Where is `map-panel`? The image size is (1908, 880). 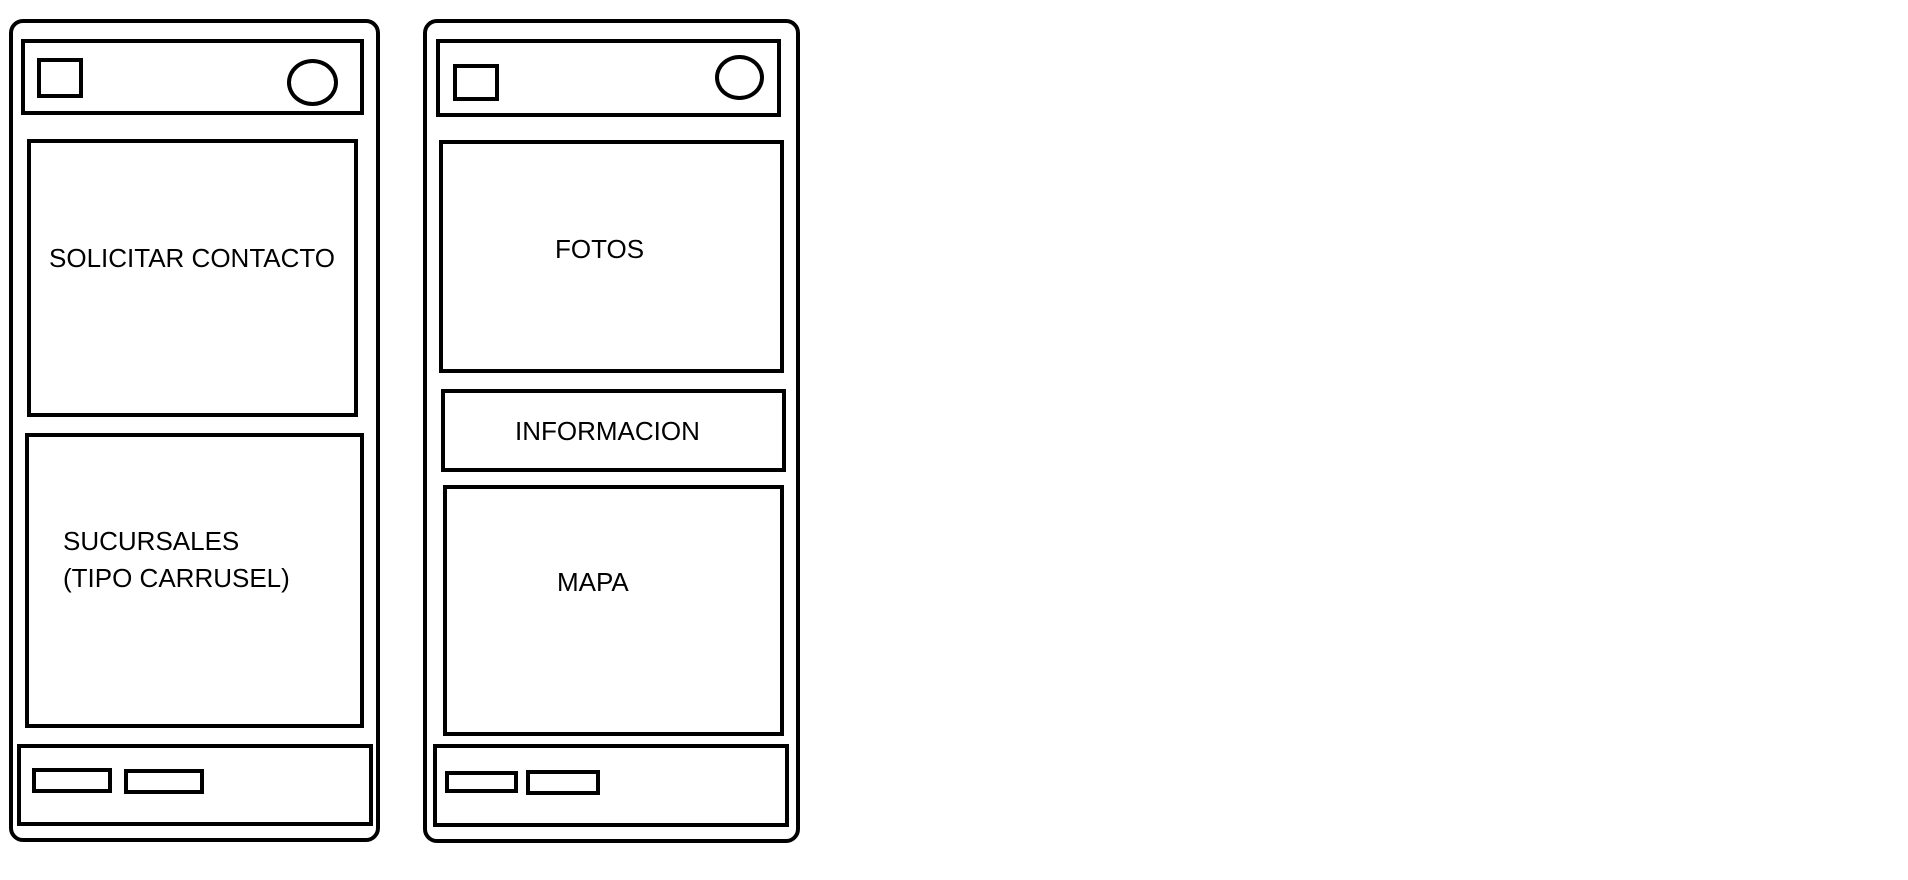 map-panel is located at coordinates (613, 610).